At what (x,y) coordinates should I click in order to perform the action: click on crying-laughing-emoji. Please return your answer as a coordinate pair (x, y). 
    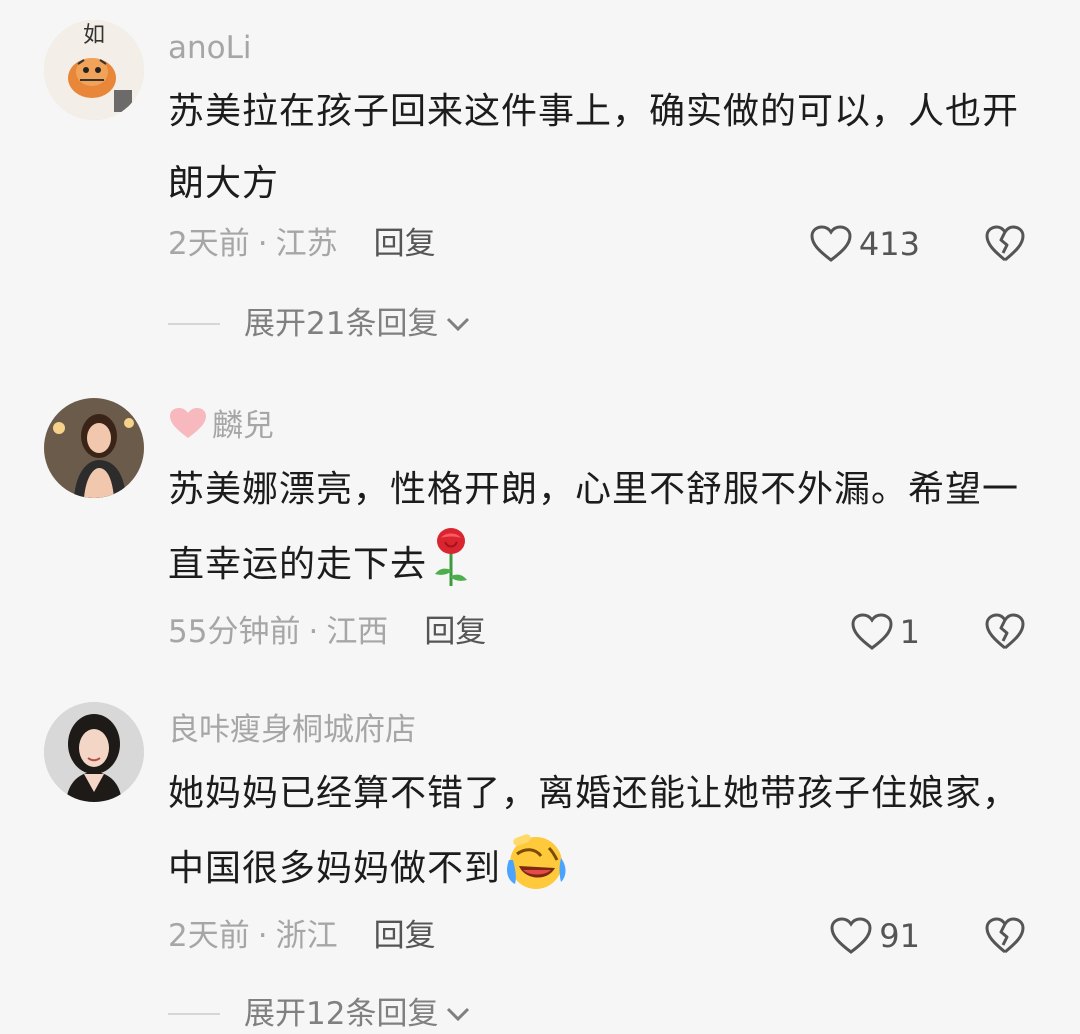
    Looking at the image, I should click on (536, 873).